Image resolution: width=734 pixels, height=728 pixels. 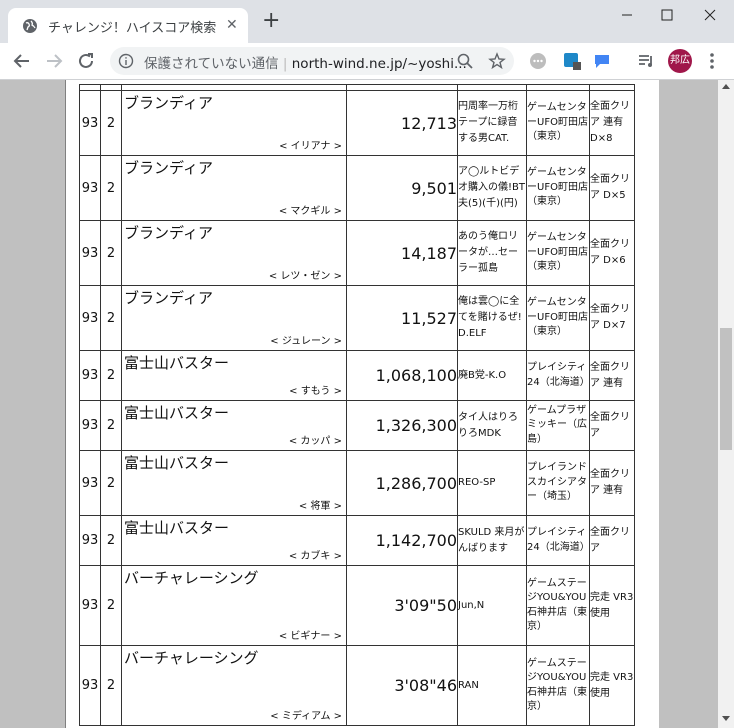 What do you see at coordinates (612, 483) in the screenshot?
I see `note-cell: 全面クリア 連有` at bounding box center [612, 483].